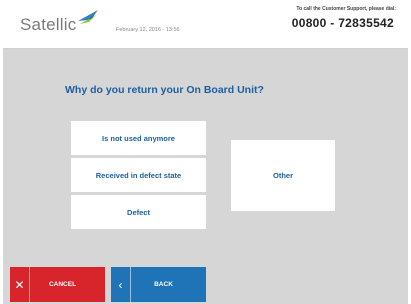 The height and width of the screenshot is (304, 411). I want to click on option-received-defect-button: Received in defect state, so click(138, 175).